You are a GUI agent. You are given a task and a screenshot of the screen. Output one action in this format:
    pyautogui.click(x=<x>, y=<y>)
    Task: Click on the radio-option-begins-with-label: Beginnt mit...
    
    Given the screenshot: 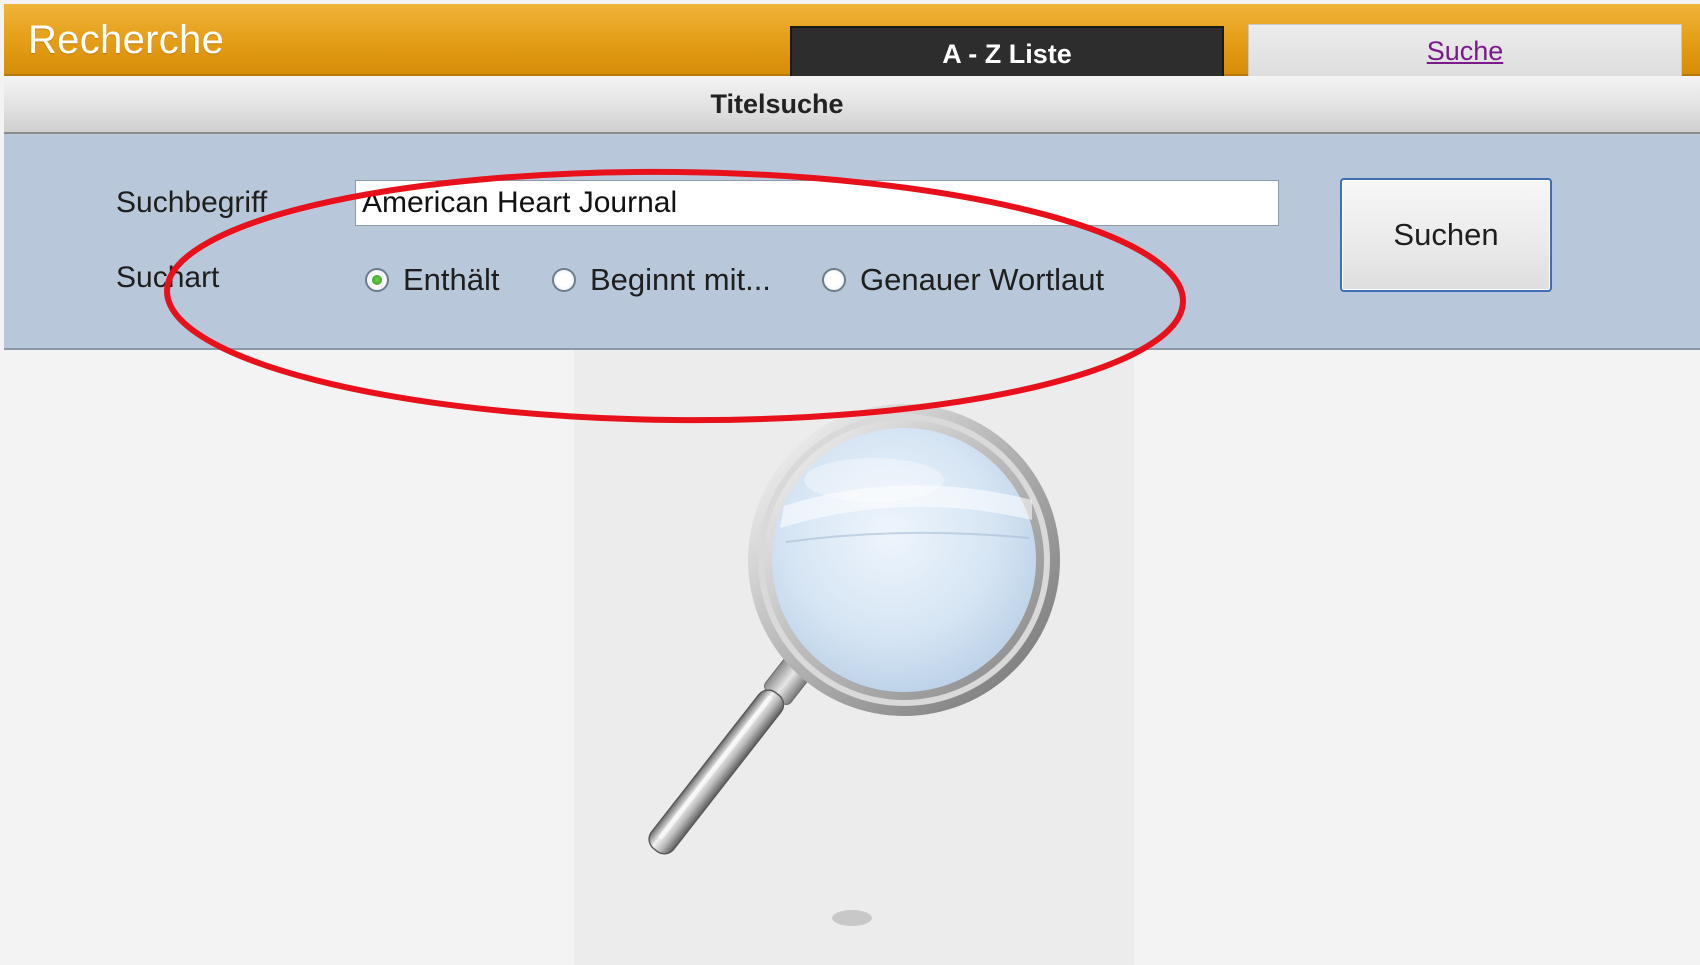 What is the action you would take?
    pyautogui.click(x=680, y=280)
    